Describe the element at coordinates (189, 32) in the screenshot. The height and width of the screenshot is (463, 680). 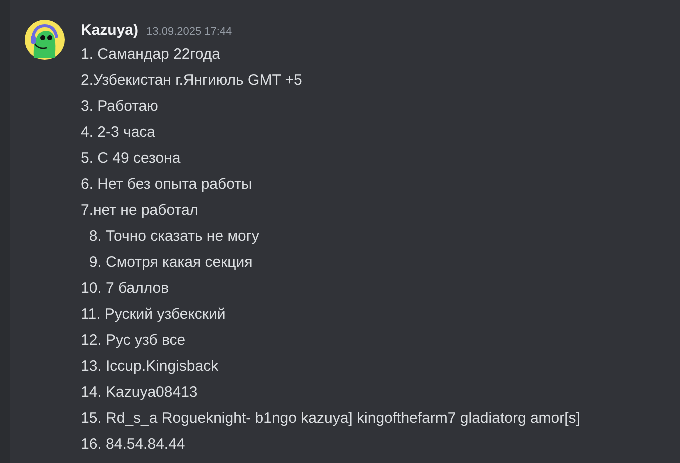
I see `timestamp: 13.09.2025 17:44` at that location.